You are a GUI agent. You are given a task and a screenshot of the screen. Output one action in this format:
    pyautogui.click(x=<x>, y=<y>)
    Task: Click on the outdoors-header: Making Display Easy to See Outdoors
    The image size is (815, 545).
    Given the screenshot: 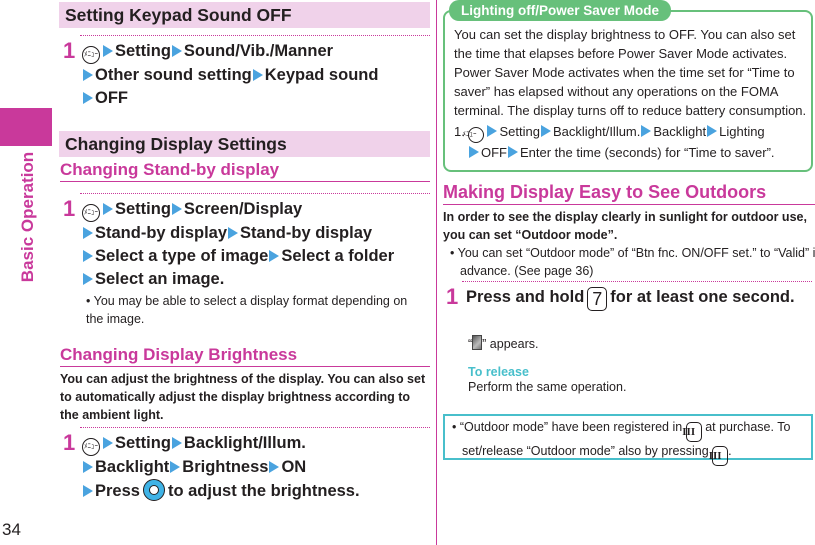 What is the action you would take?
    pyautogui.click(x=629, y=193)
    